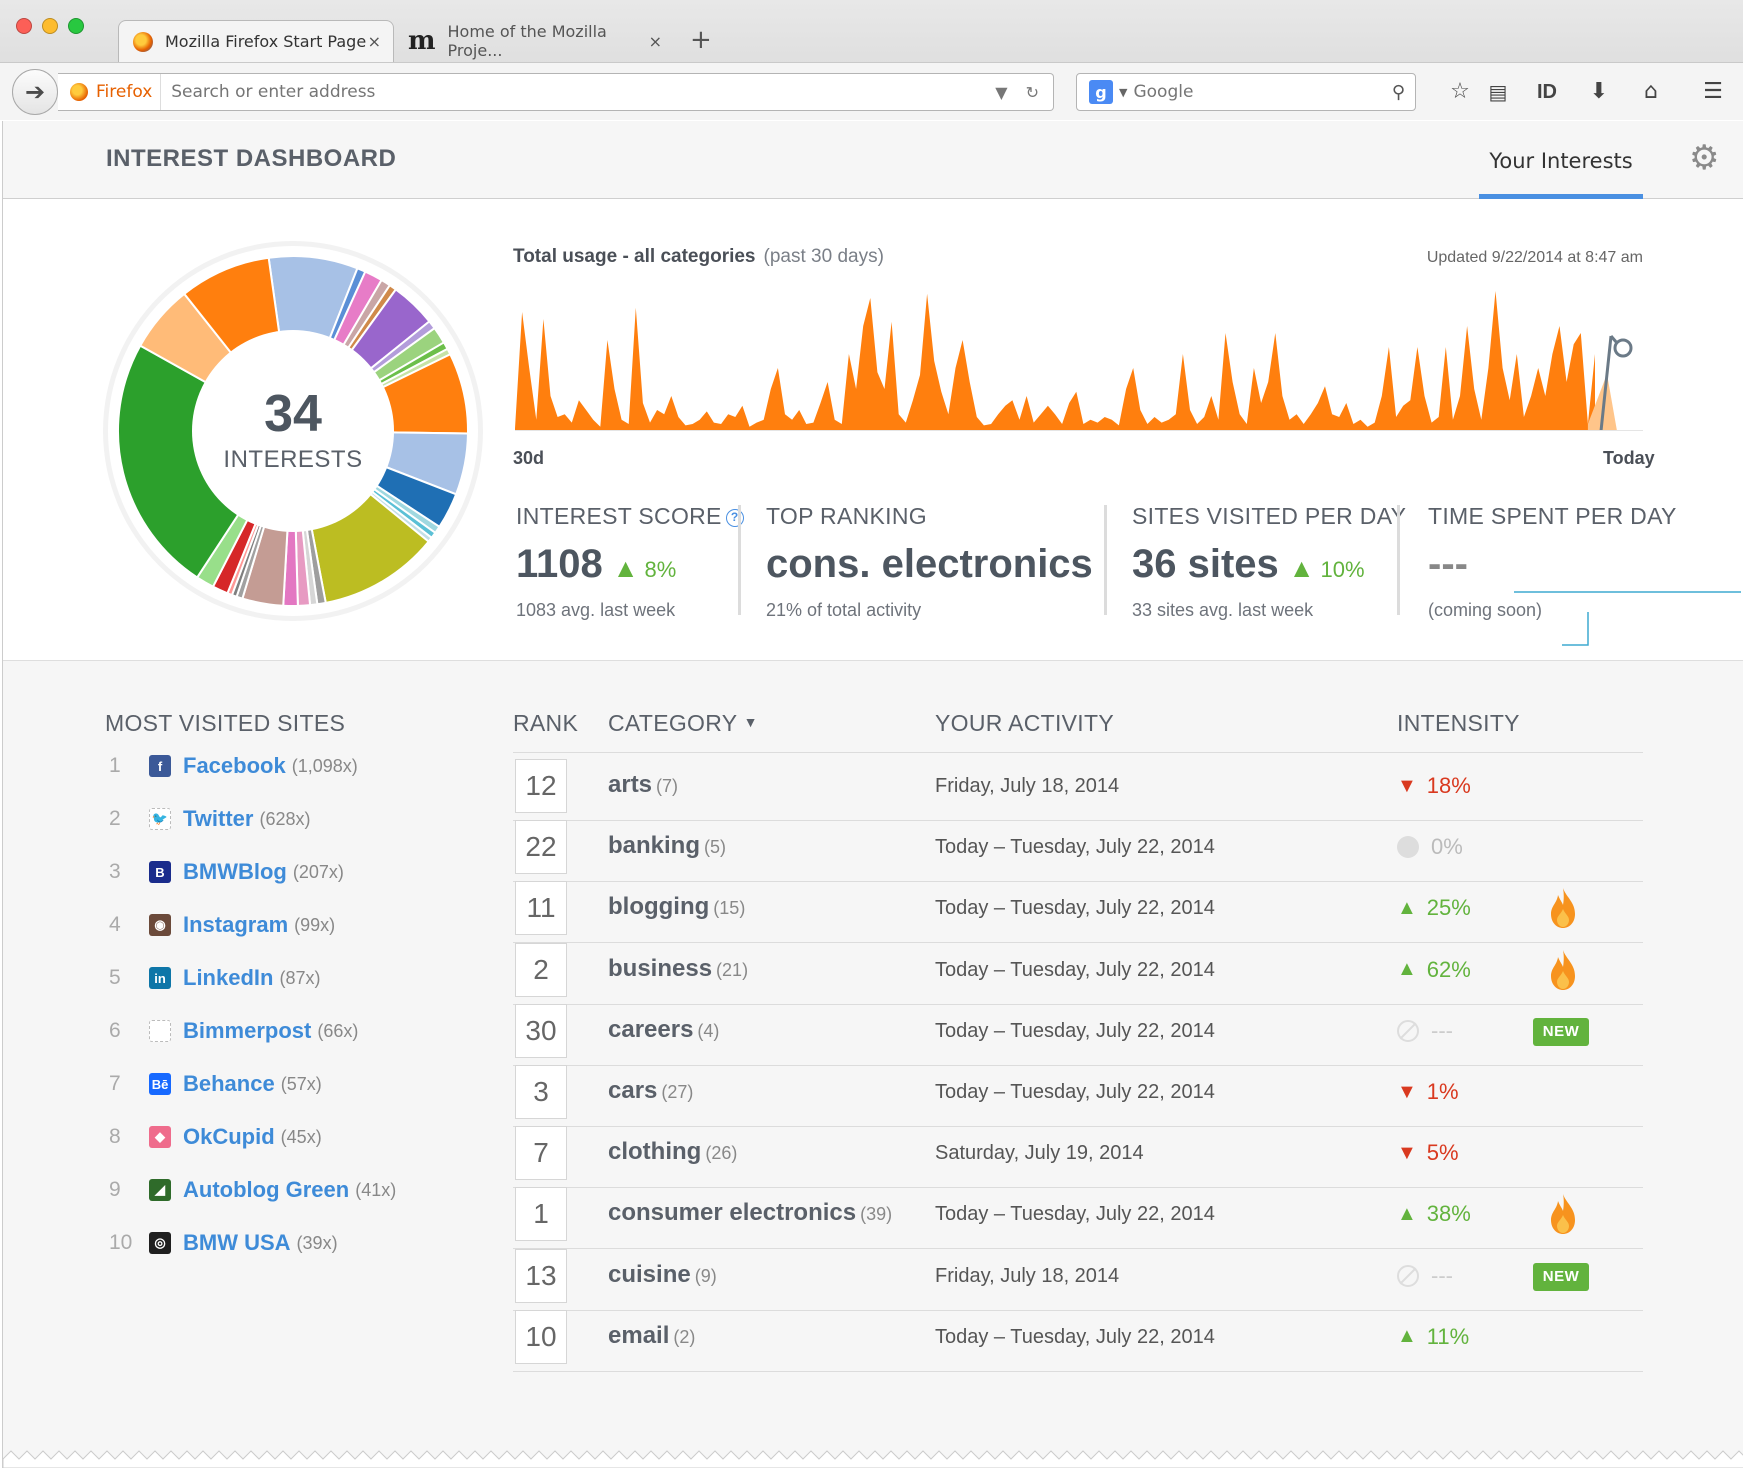  I want to click on site-link: Behance, so click(229, 1084).